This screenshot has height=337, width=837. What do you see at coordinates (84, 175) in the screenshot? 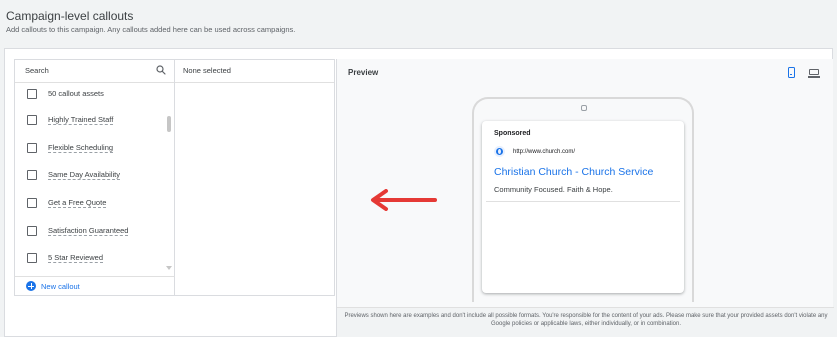
I see `callout-label: Same Day Availability` at bounding box center [84, 175].